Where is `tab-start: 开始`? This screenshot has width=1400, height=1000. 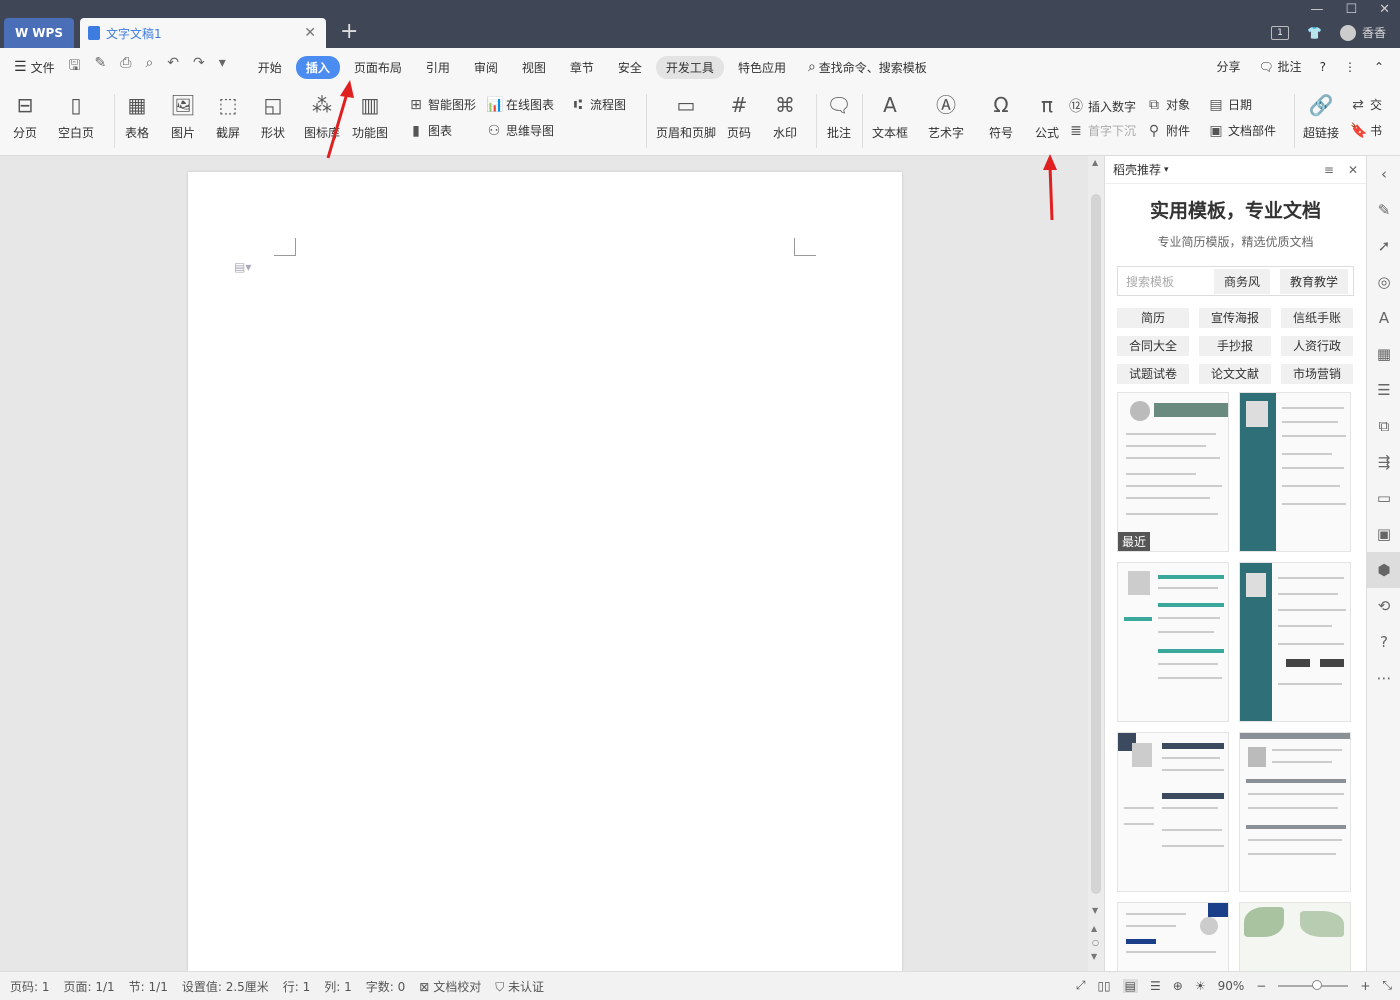
tab-start: 开始 is located at coordinates (270, 67).